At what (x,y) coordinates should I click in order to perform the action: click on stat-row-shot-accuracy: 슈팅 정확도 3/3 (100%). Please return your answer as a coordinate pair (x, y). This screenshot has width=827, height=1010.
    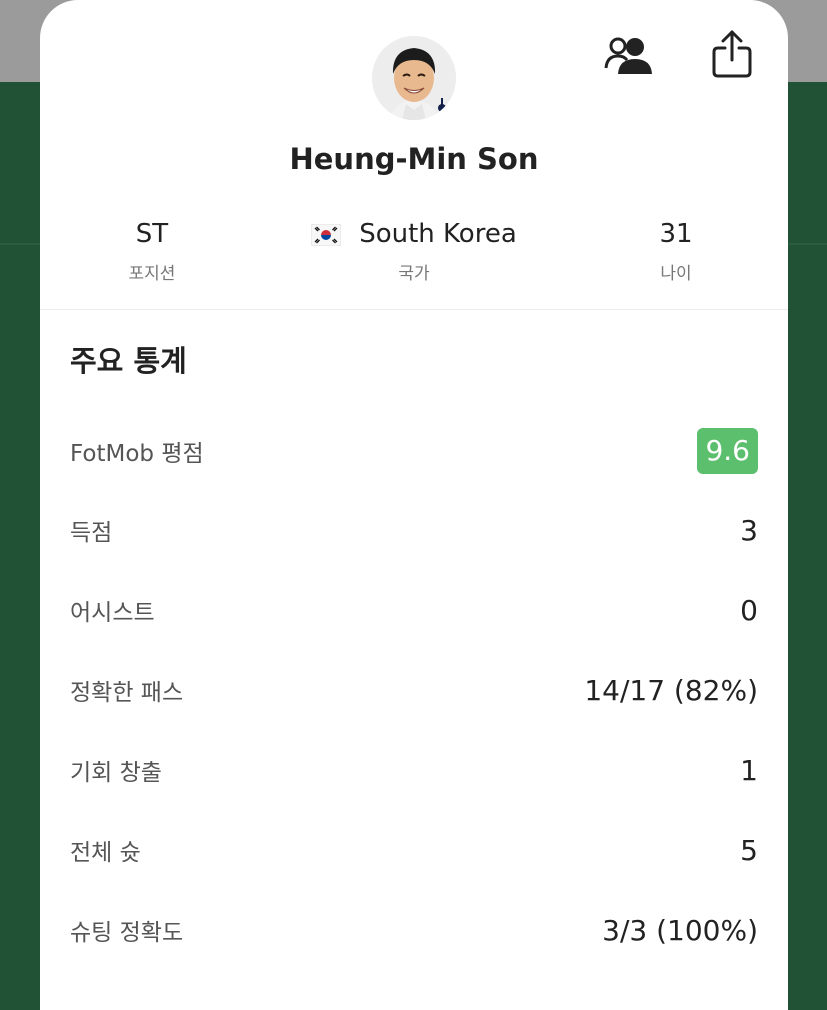
    Looking at the image, I should click on (414, 930).